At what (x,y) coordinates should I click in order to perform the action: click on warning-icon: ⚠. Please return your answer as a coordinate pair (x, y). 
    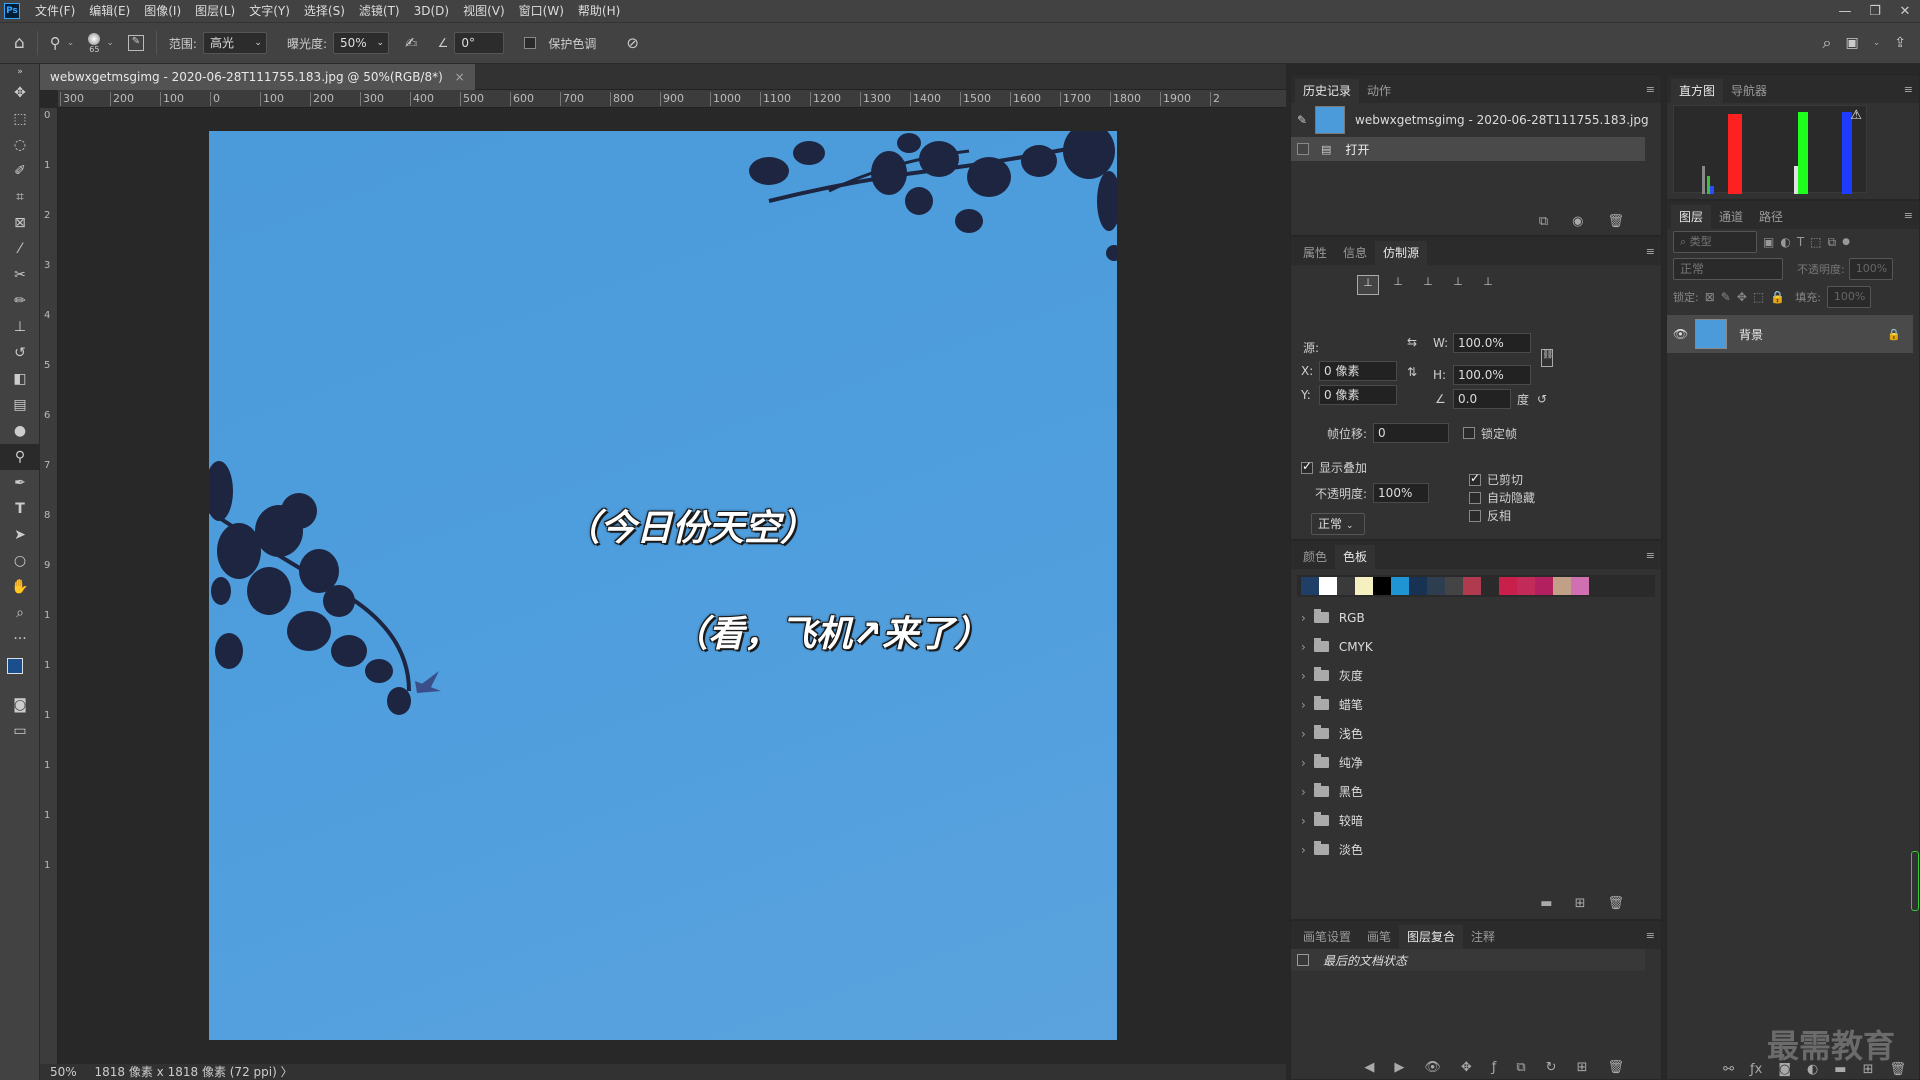
    Looking at the image, I should click on (1856, 115).